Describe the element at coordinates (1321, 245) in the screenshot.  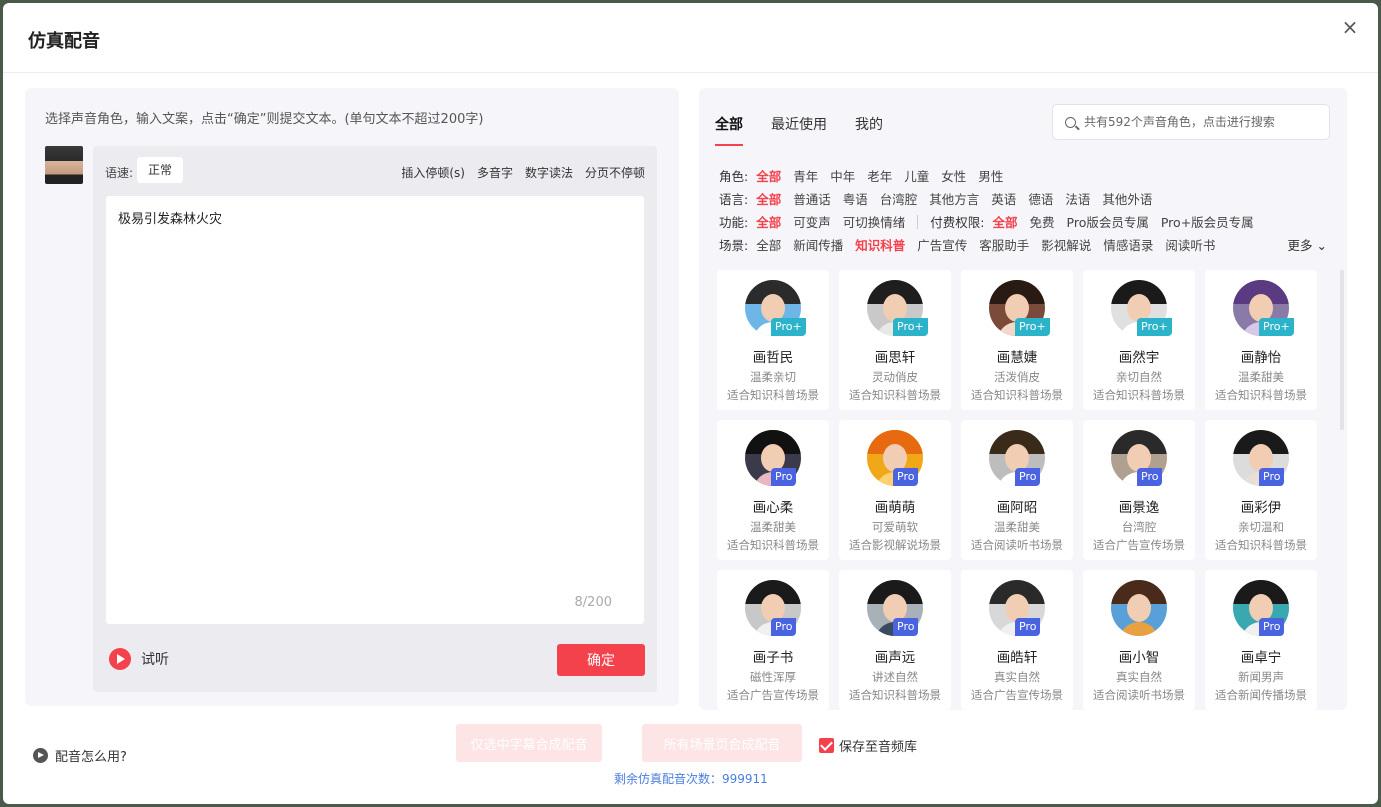
I see `chevron-down-icon: ⌄` at that location.